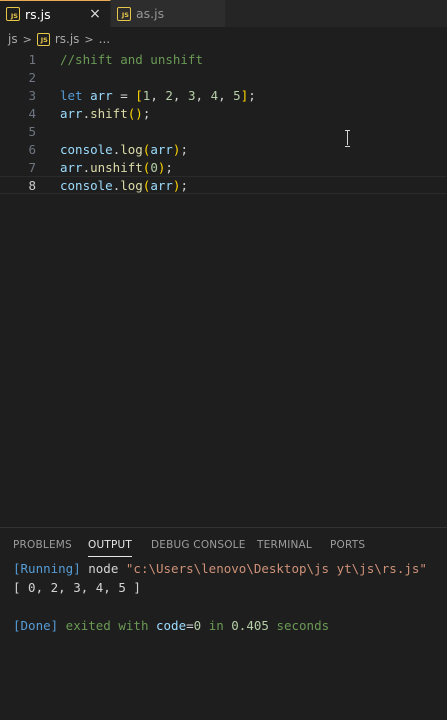 The height and width of the screenshot is (720, 447). Describe the element at coordinates (223, 77) in the screenshot. I see `code-line: 2` at that location.